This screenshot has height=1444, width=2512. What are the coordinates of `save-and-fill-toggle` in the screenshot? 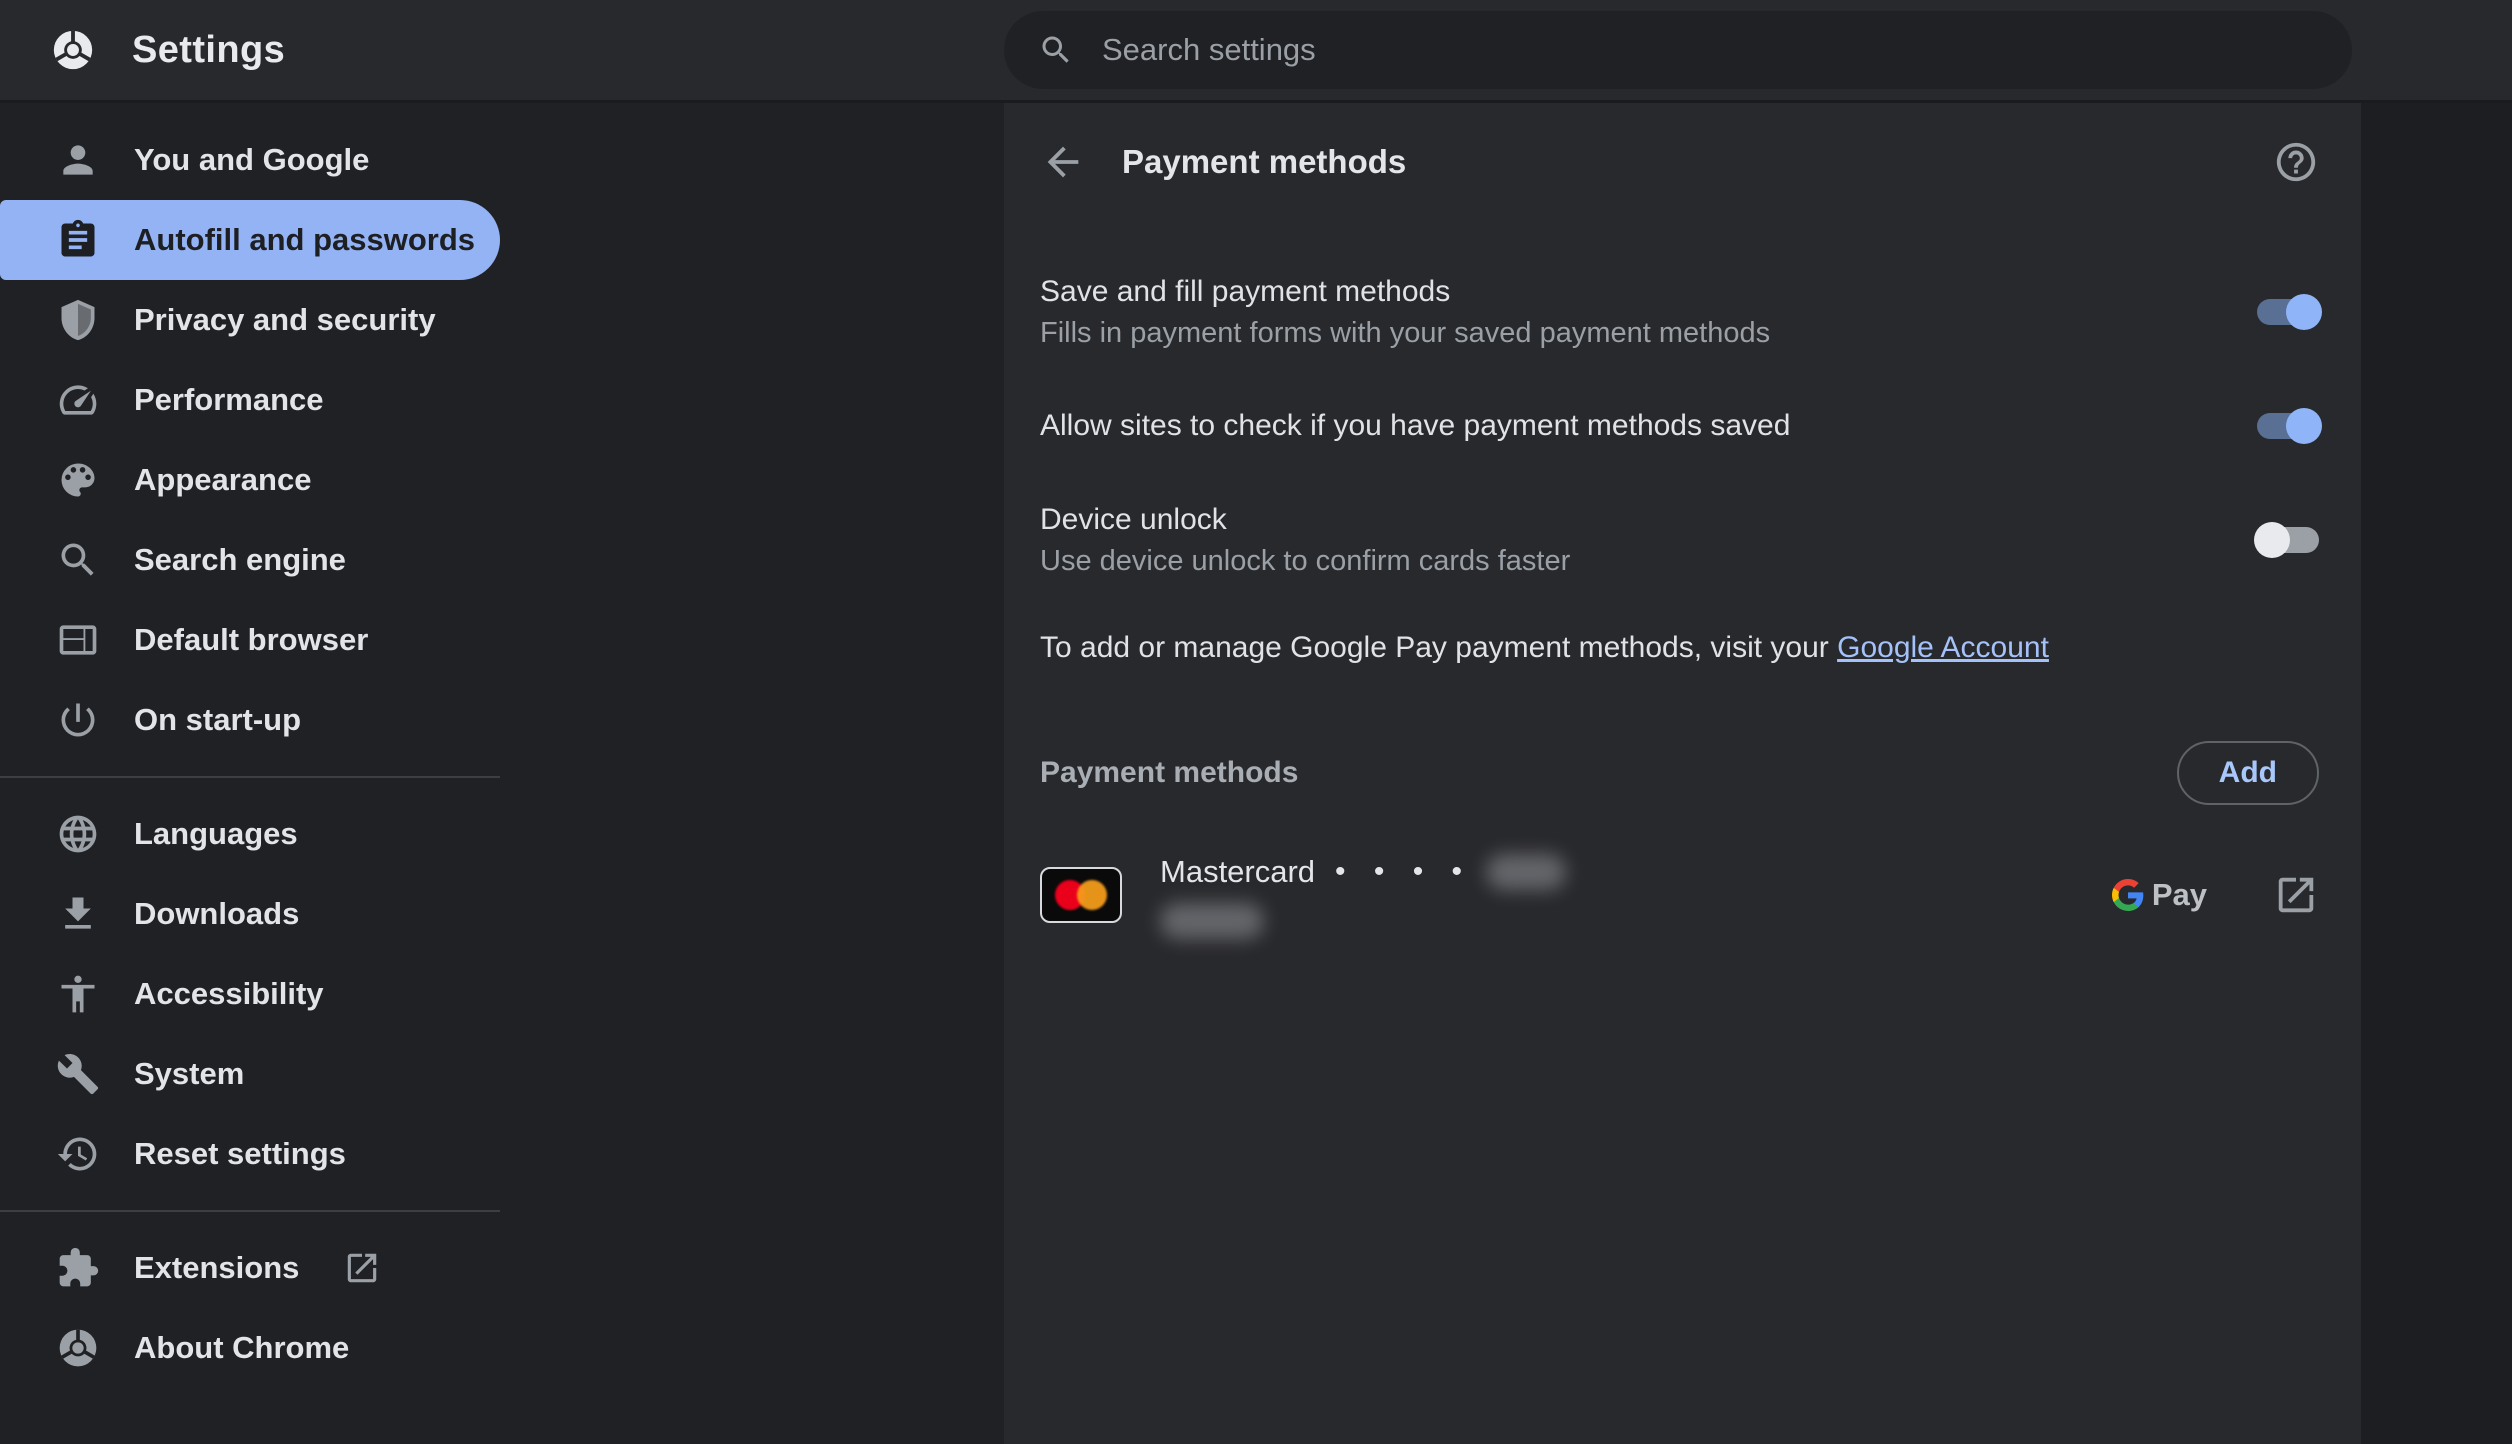 It's located at (2289, 312).